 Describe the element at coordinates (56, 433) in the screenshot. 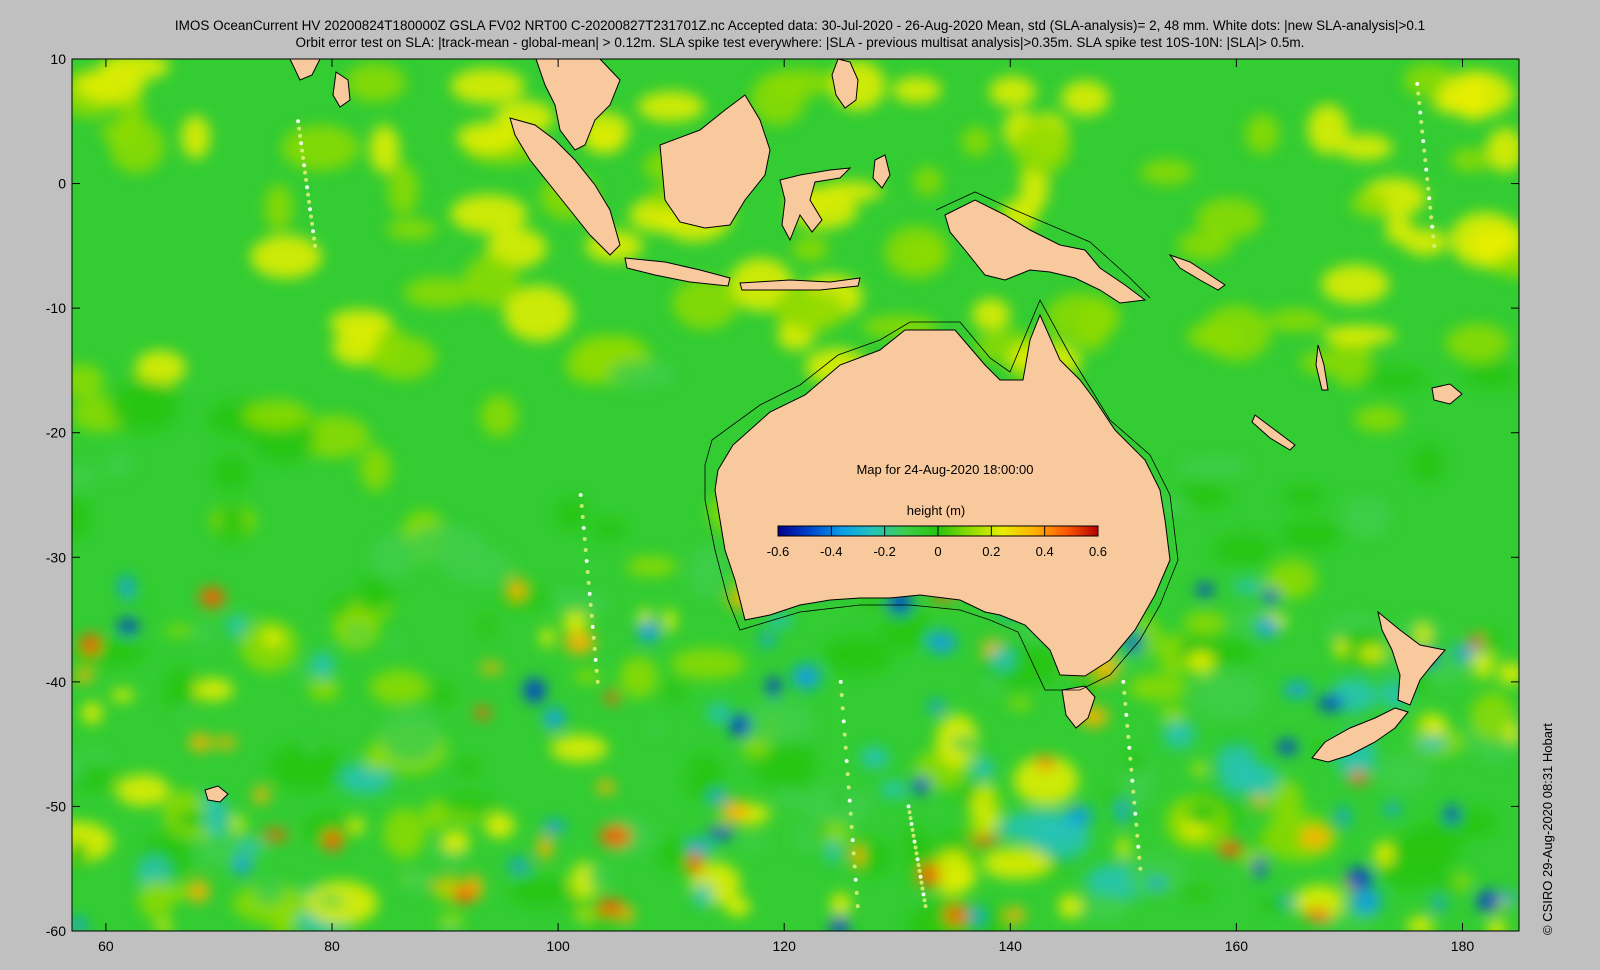

I see `y-tick-label: -20` at that location.